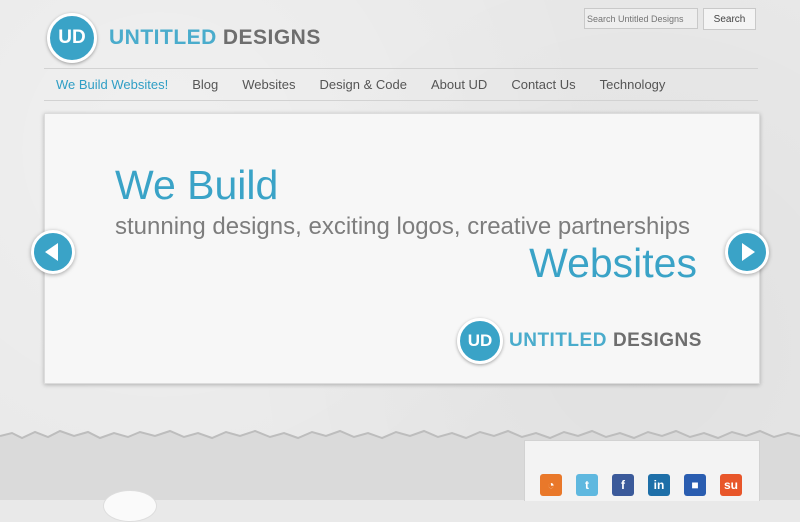 This screenshot has height=522, width=800. Describe the element at coordinates (613, 263) in the screenshot. I see `slide-headline-2: Websites` at that location.